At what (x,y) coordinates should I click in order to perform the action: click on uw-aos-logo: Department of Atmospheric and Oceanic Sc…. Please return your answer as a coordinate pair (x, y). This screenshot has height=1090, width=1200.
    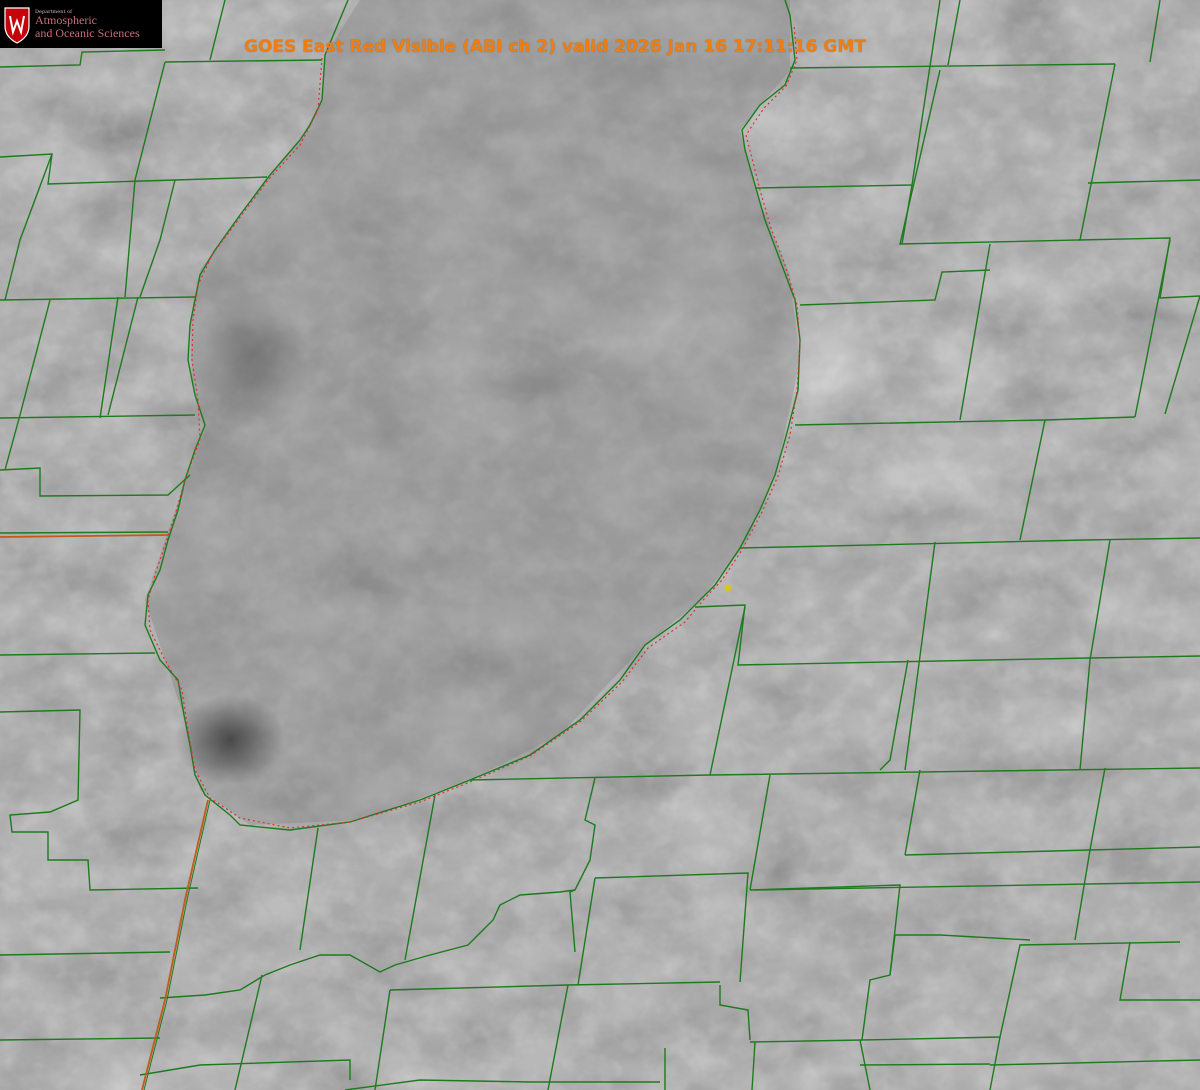
    Looking at the image, I should click on (81, 24).